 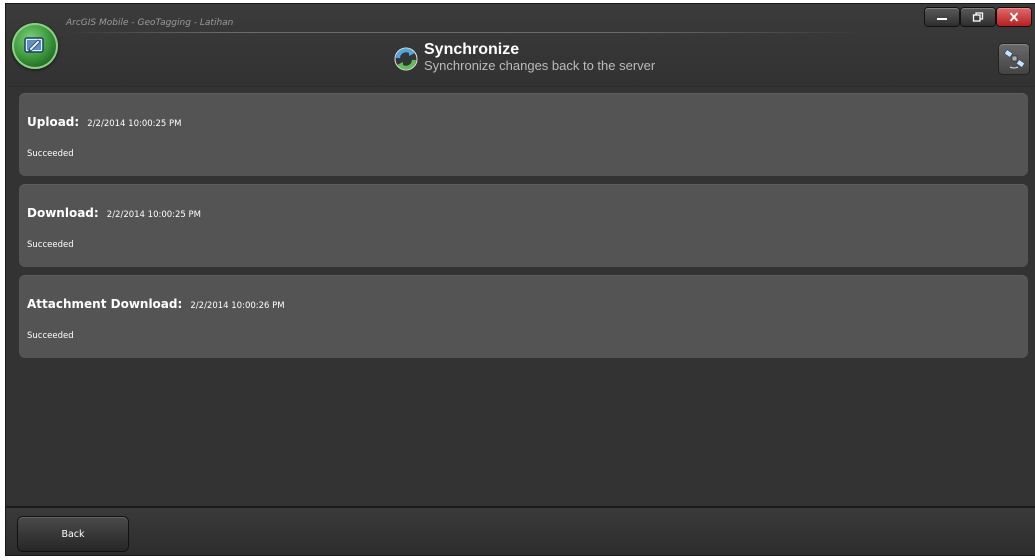 I want to click on gps-button, so click(x=1014, y=59).